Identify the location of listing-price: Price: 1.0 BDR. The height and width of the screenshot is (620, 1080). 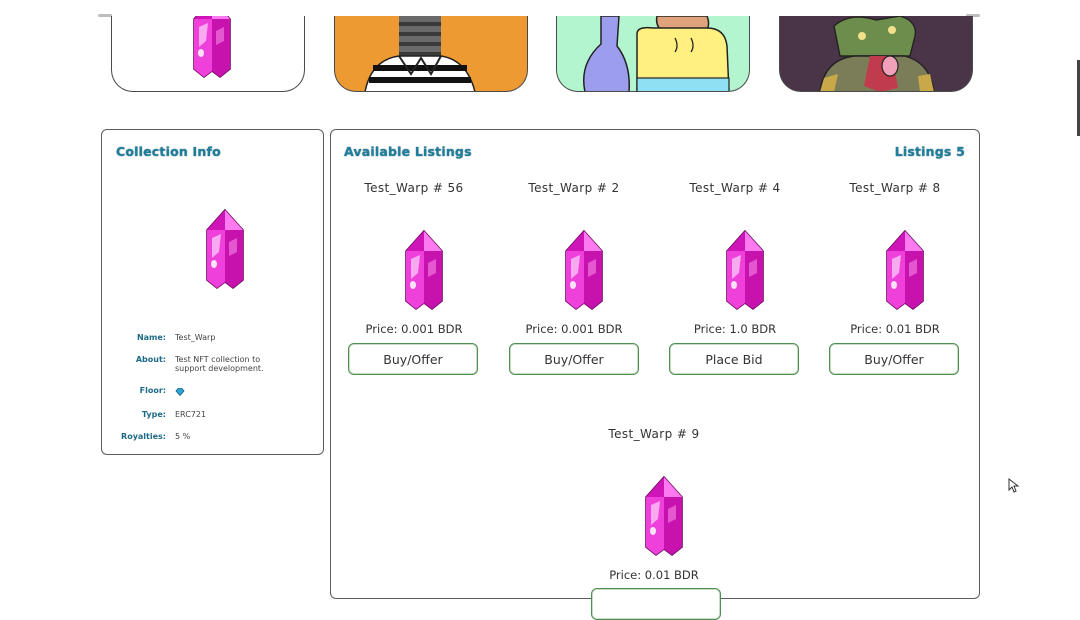
(735, 329).